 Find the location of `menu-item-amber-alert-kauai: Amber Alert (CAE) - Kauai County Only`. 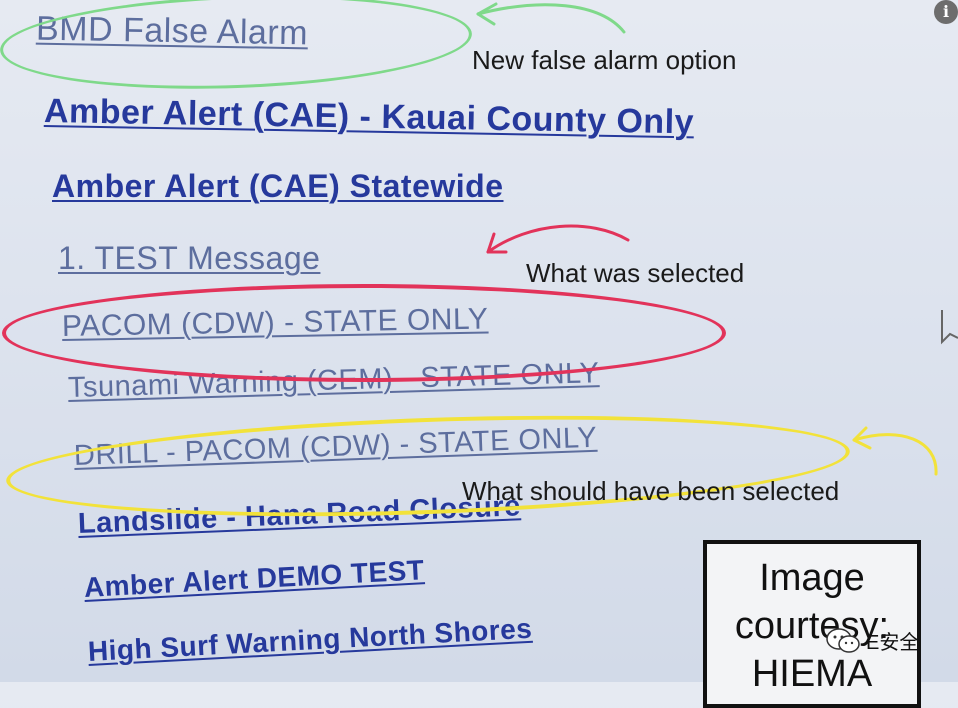

menu-item-amber-alert-kauai: Amber Alert (CAE) - Kauai County Only is located at coordinates (369, 117).